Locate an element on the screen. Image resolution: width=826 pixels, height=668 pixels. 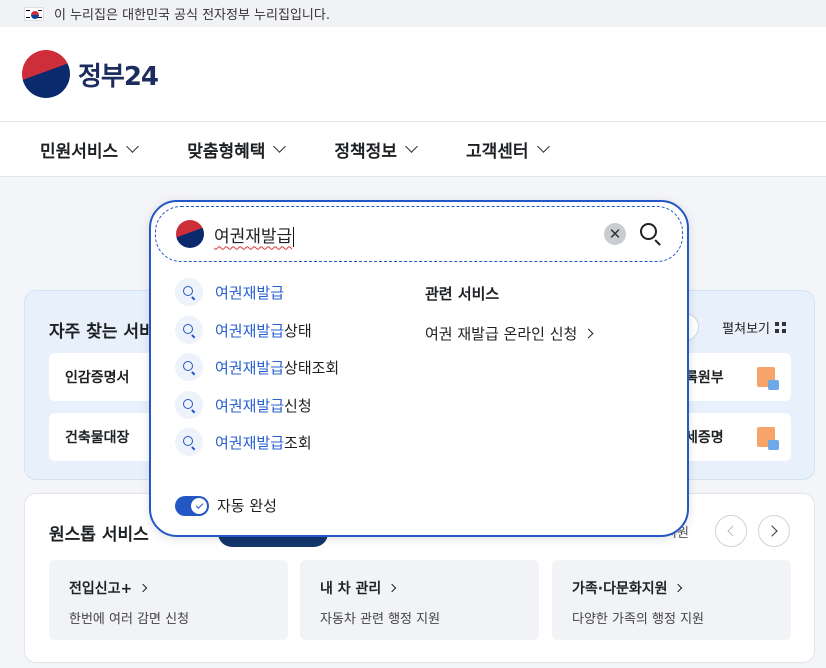
korea-flag-icon is located at coordinates (34, 13).